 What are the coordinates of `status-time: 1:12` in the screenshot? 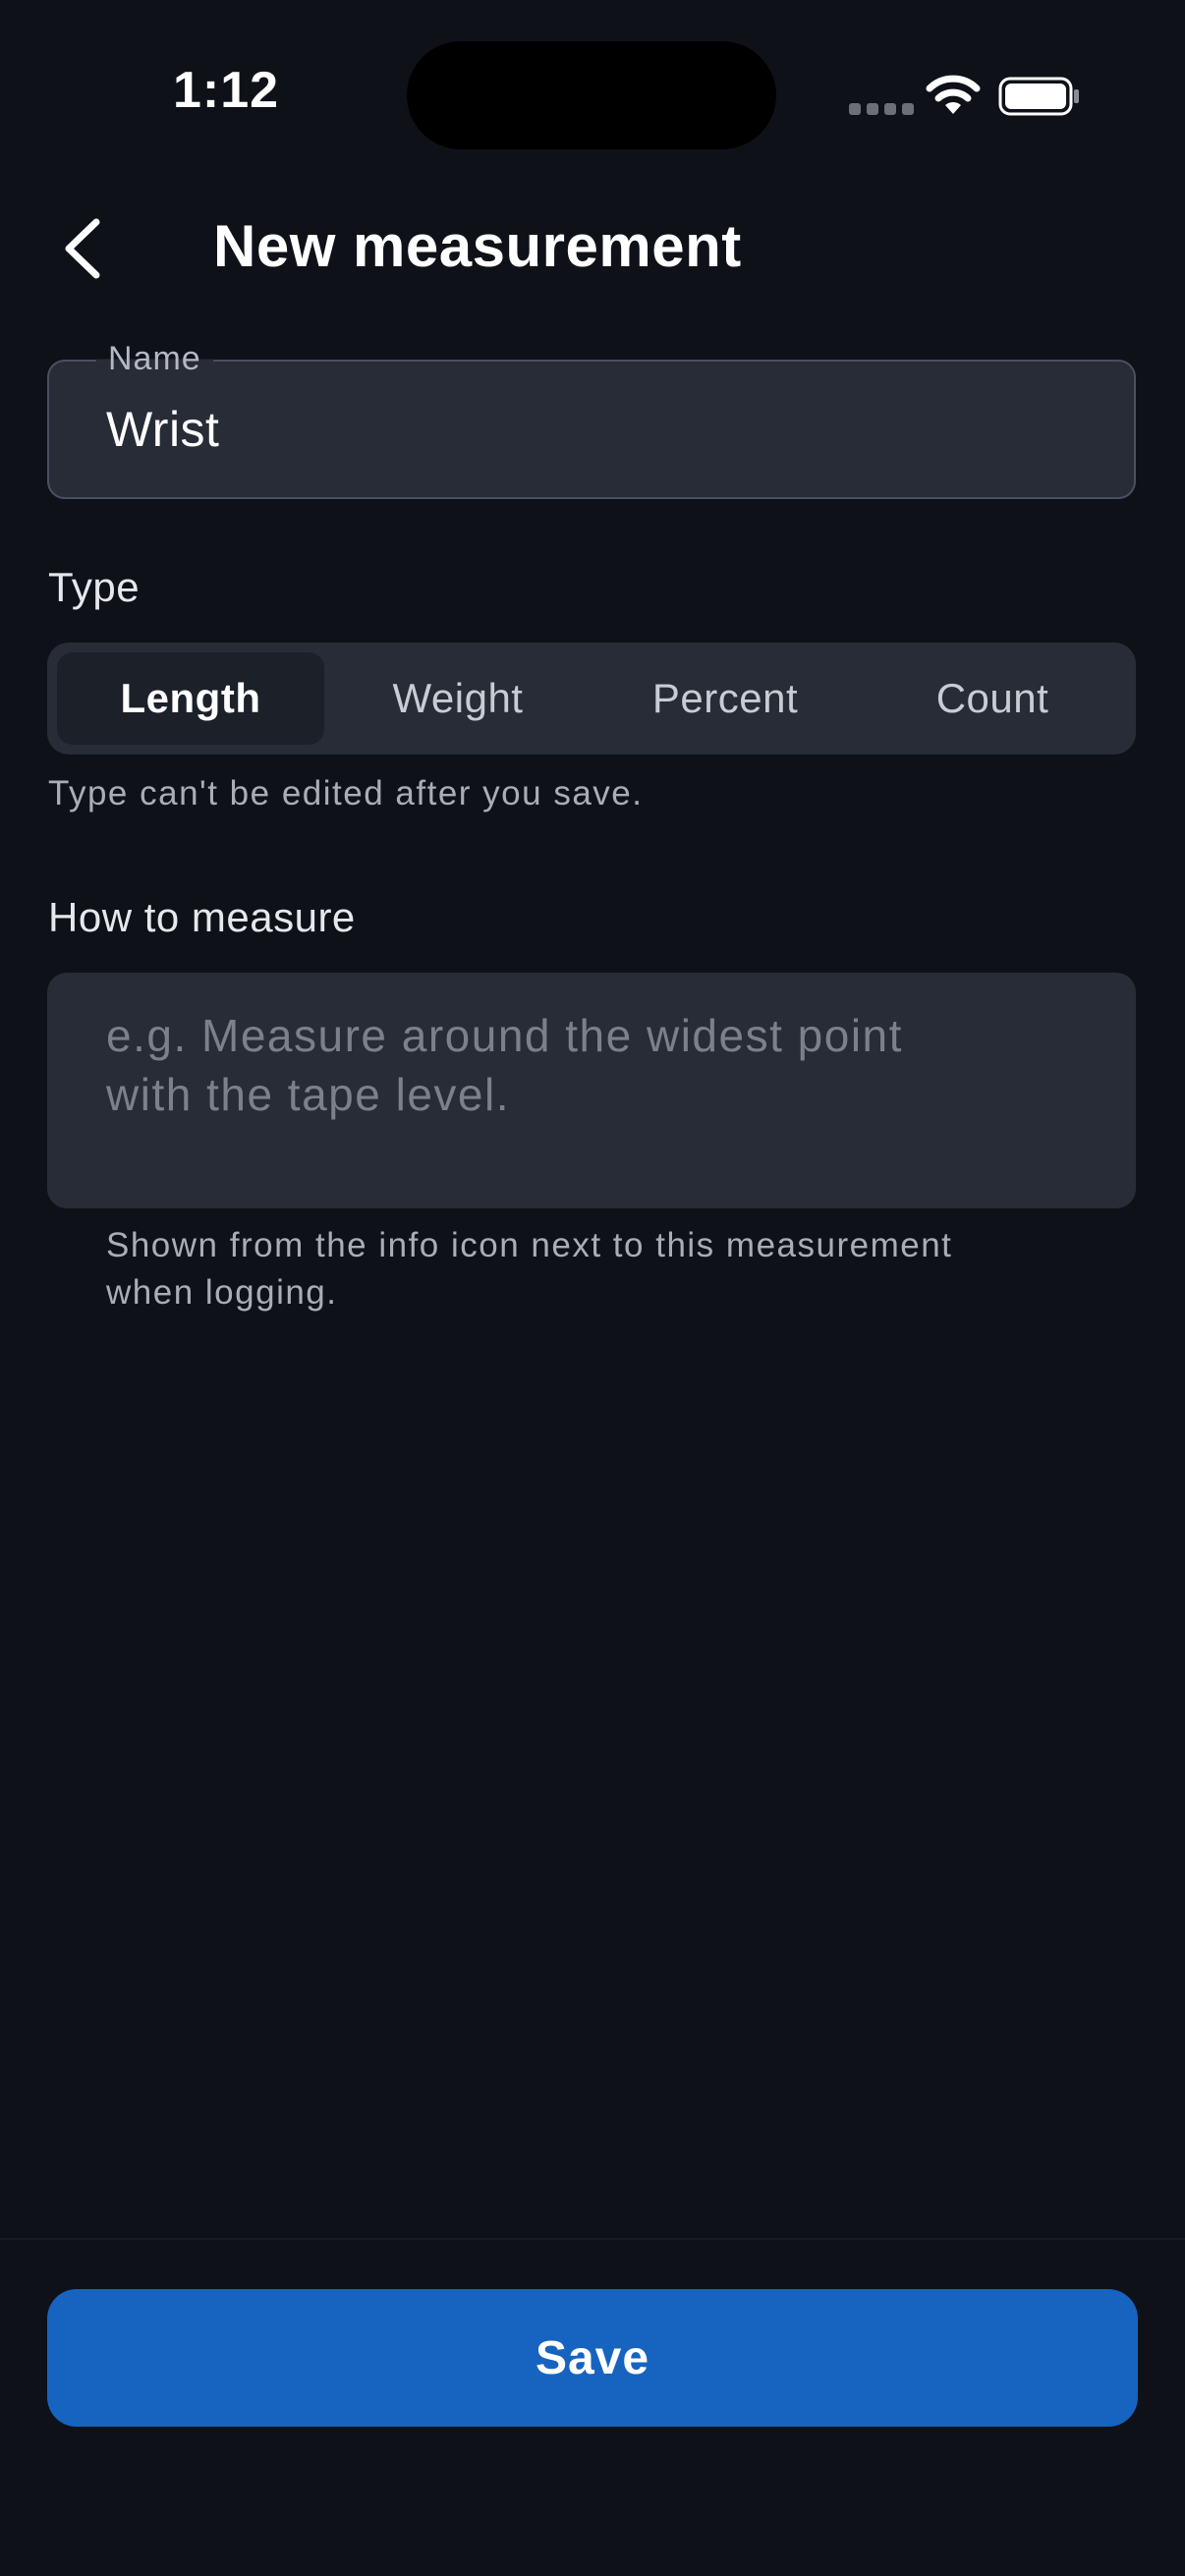 It's located at (227, 90).